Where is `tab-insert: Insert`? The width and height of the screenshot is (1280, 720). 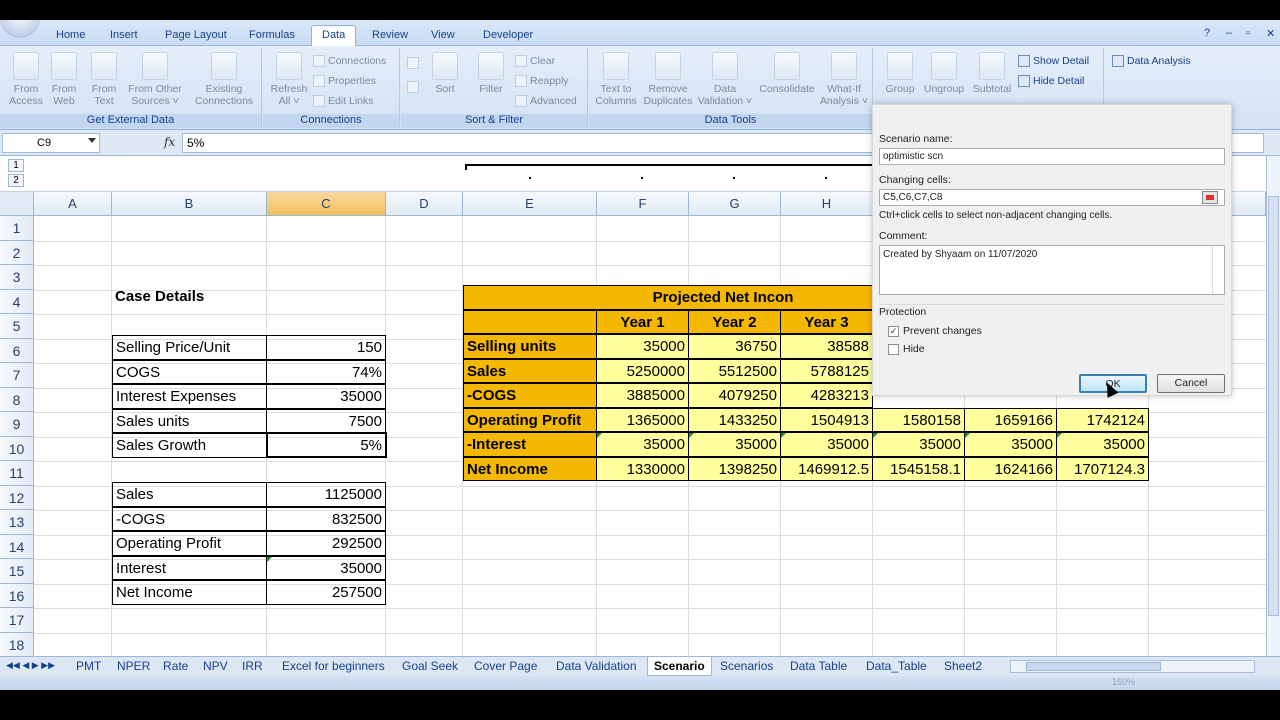
tab-insert: Insert is located at coordinates (124, 36).